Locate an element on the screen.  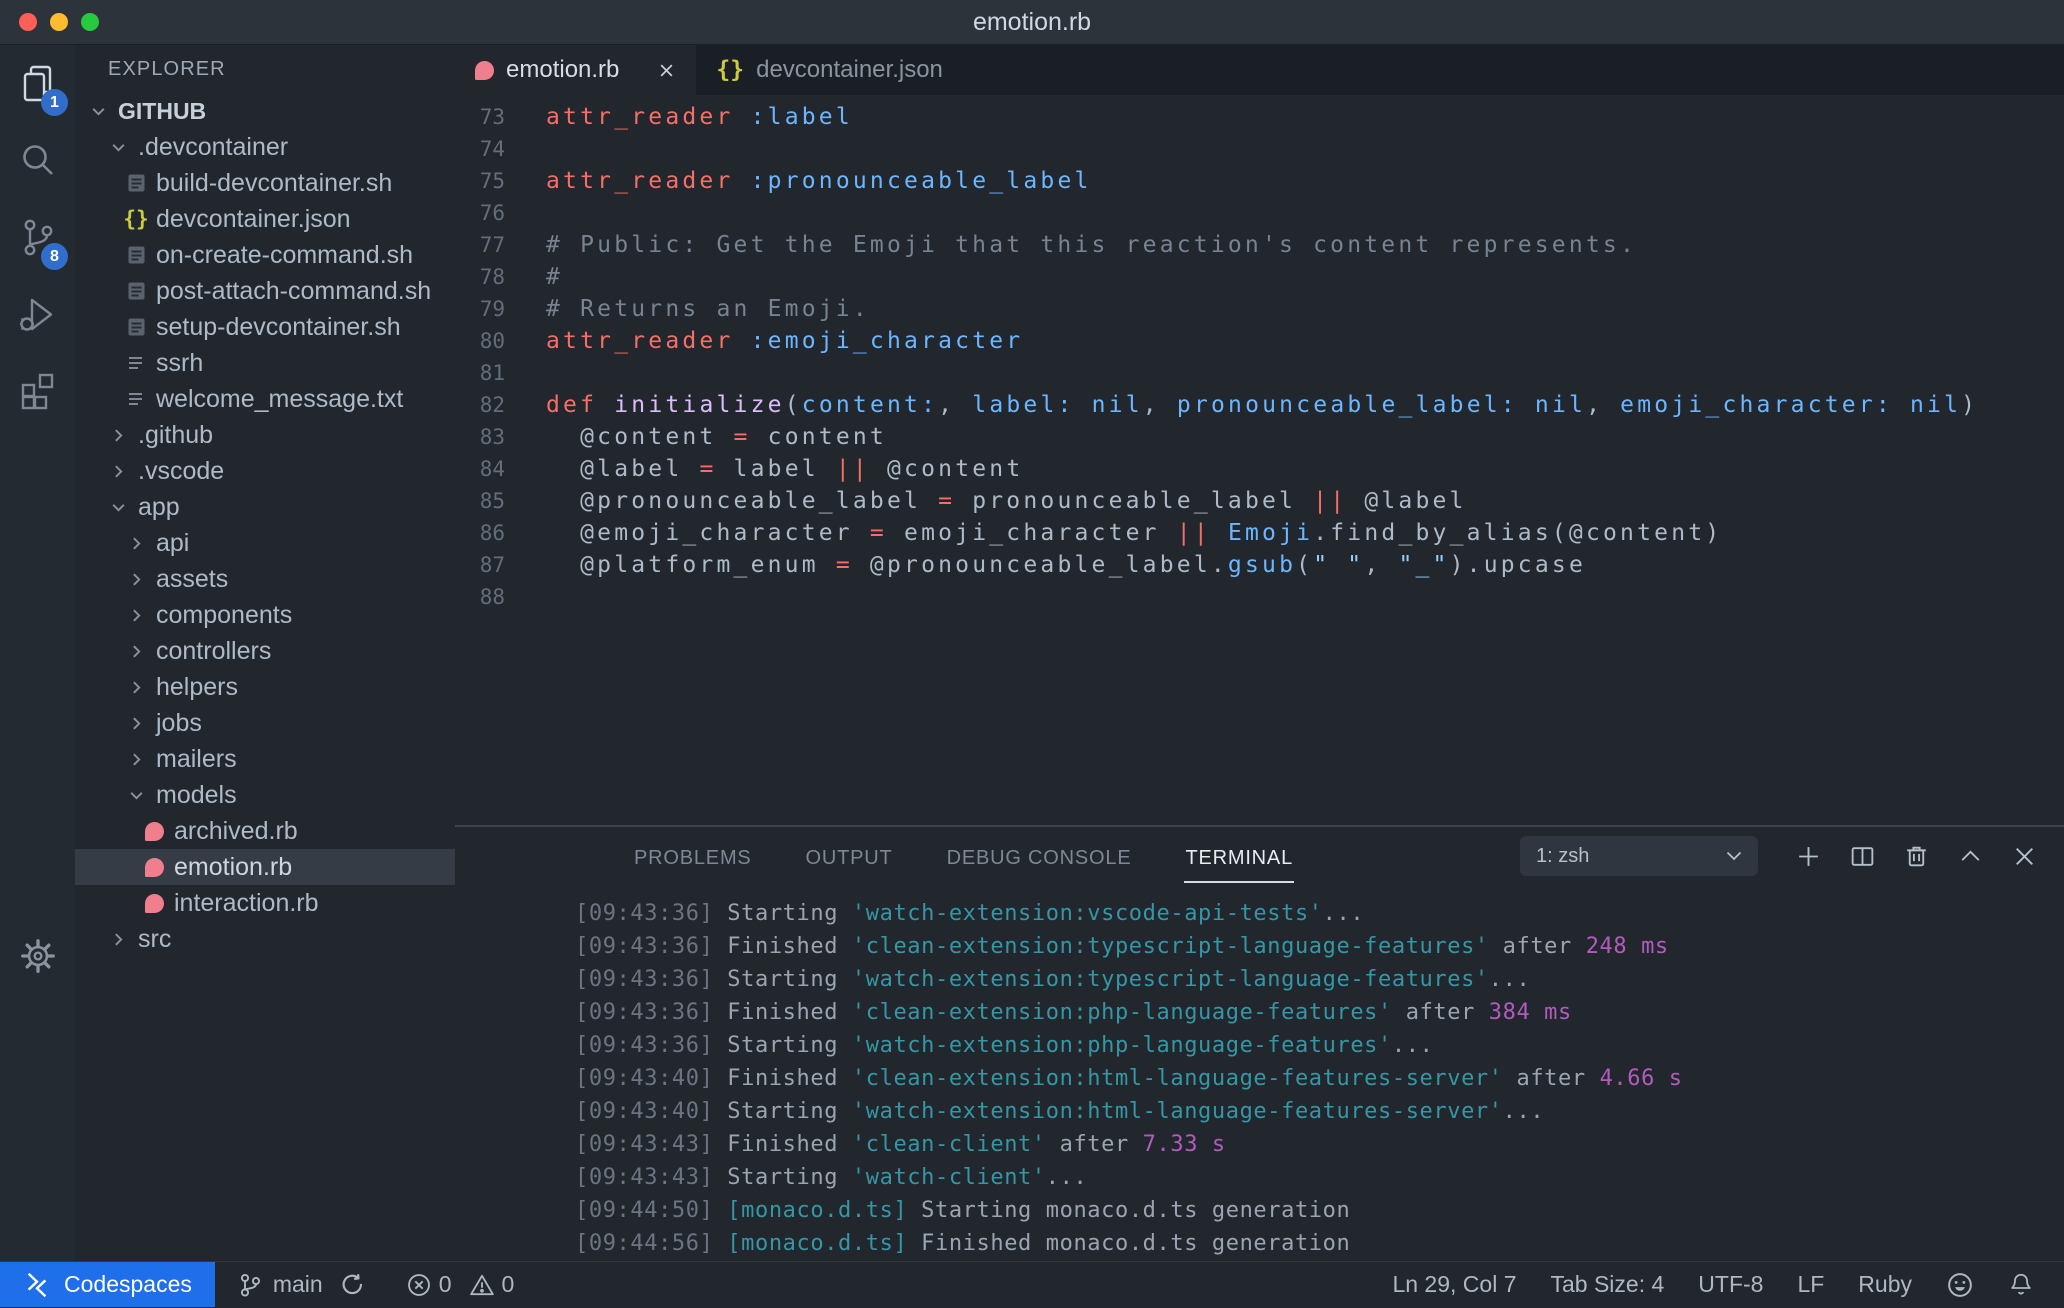
tree-folder-app: app is located at coordinates (265, 507).